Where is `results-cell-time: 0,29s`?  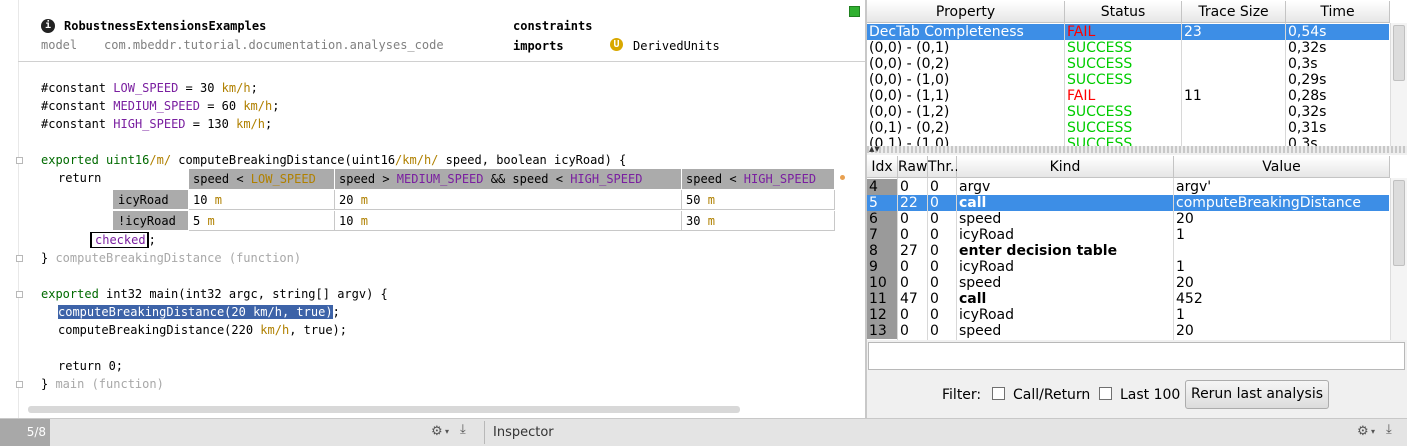 results-cell-time: 0,29s is located at coordinates (1307, 80).